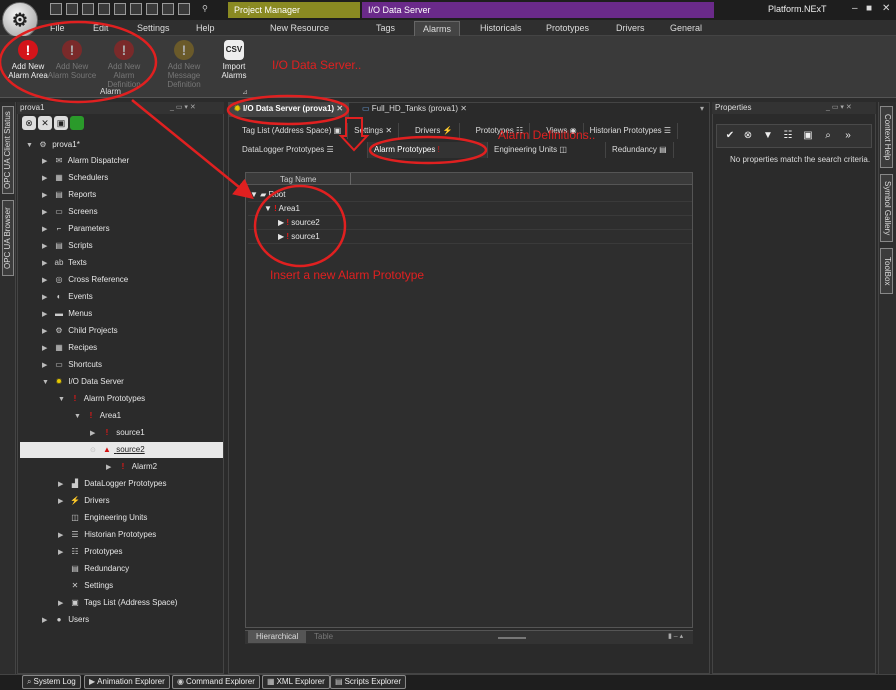  Describe the element at coordinates (61, 123) in the screenshot. I see `tree-save-icon: ▣` at that location.